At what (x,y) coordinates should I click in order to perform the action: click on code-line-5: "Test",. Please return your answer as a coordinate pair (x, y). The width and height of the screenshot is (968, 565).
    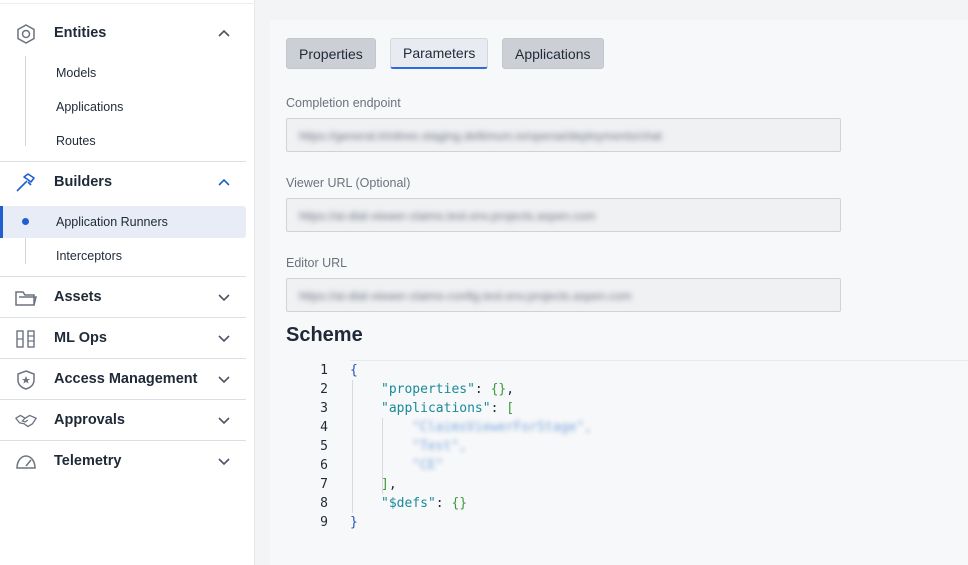
    Looking at the image, I should click on (439, 446).